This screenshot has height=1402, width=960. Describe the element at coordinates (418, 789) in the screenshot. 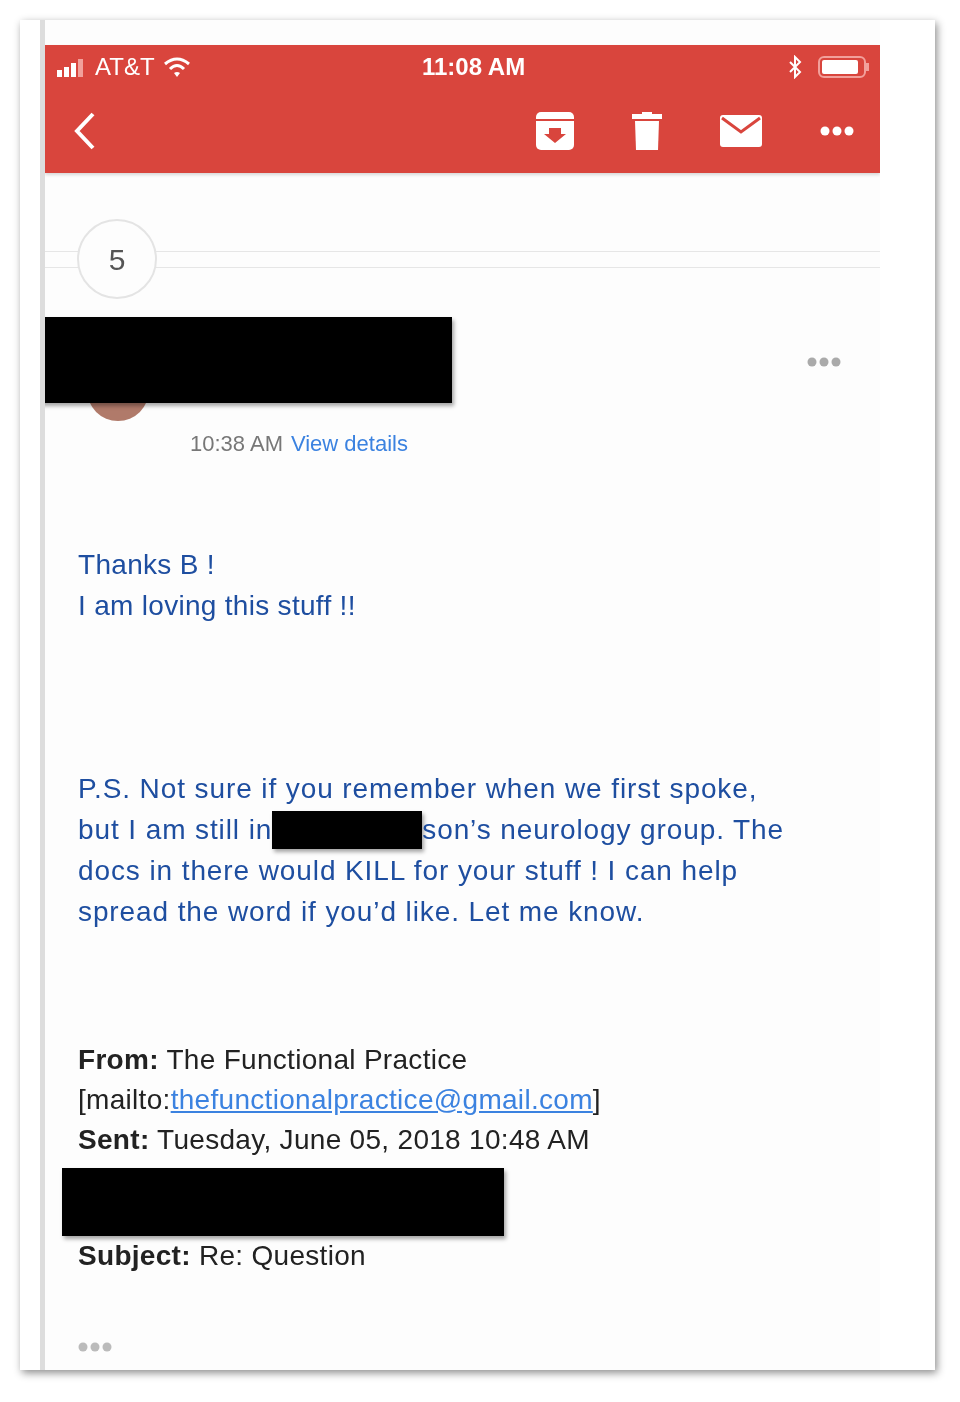

I see `body-text: P.S. Not sure if you remember when we first spoke,` at that location.